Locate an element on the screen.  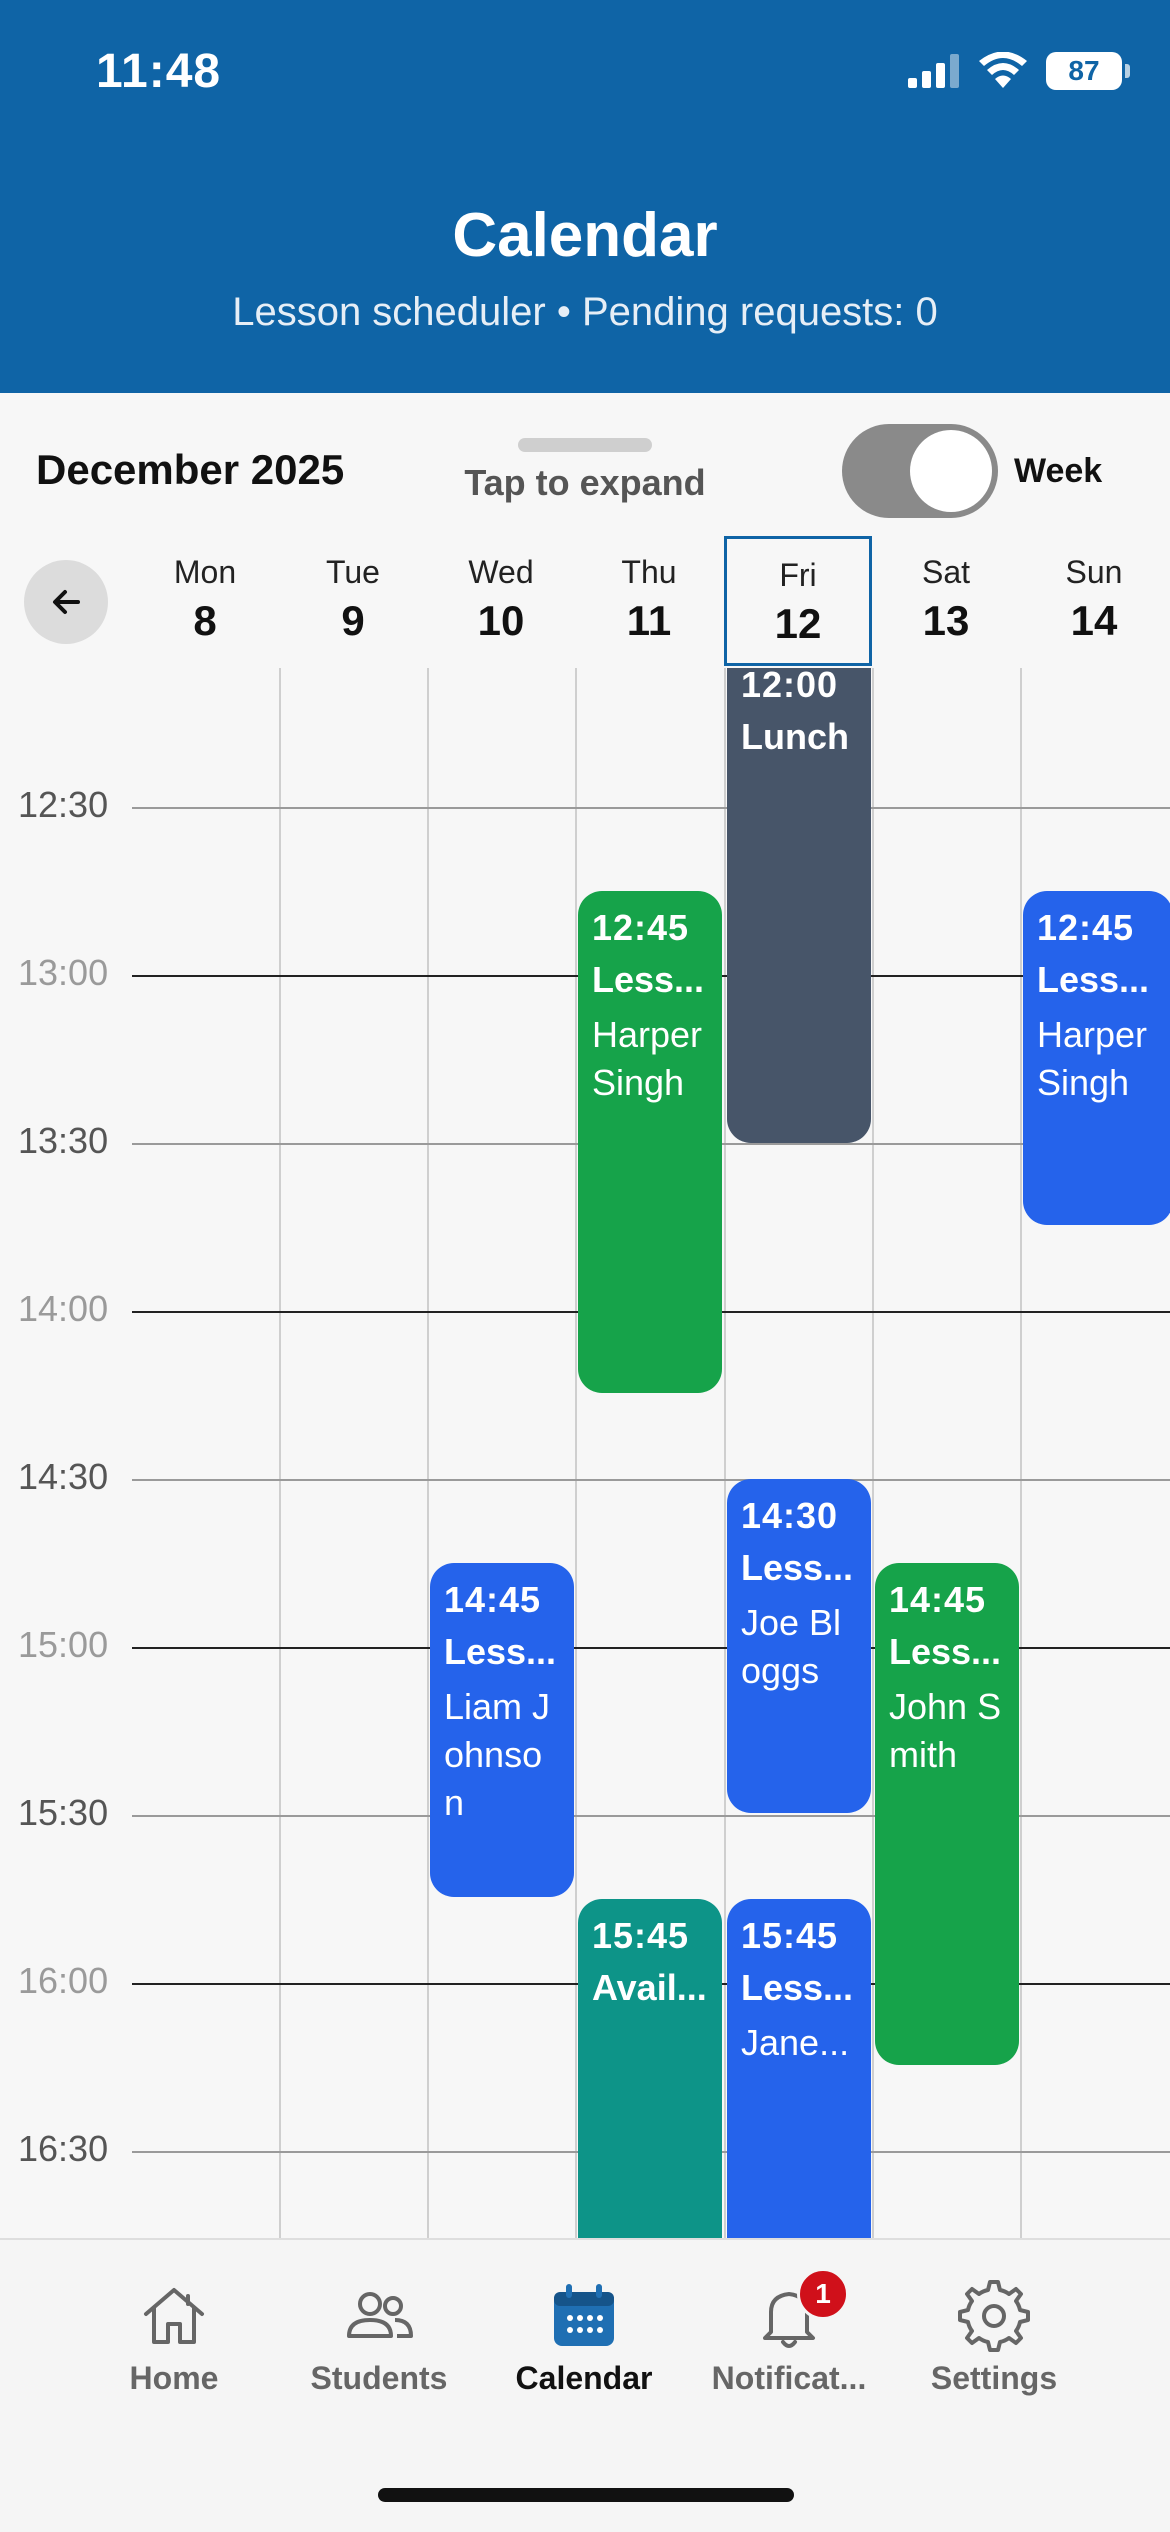
event-time: 14:30 is located at coordinates (790, 1515).